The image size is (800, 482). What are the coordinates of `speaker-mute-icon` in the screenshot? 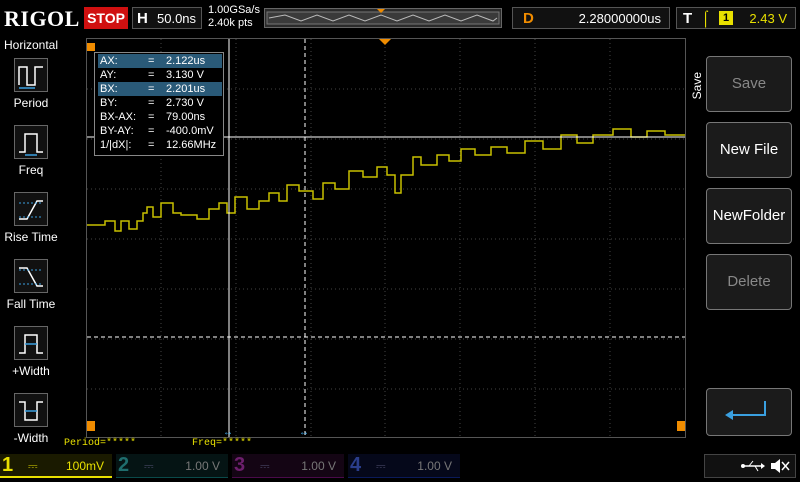 It's located at (780, 466).